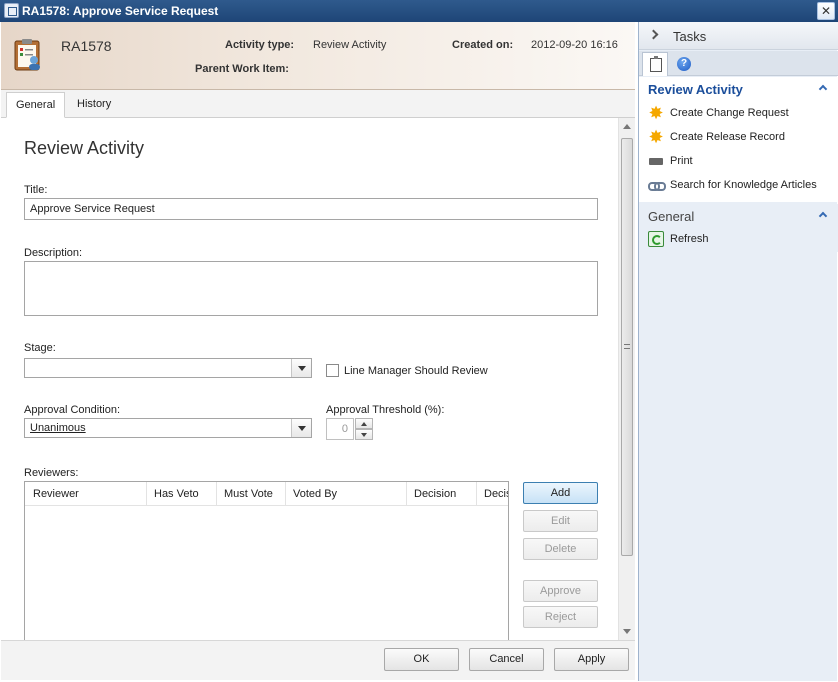  I want to click on column-header-has-veto: Has Veto, so click(181, 494).